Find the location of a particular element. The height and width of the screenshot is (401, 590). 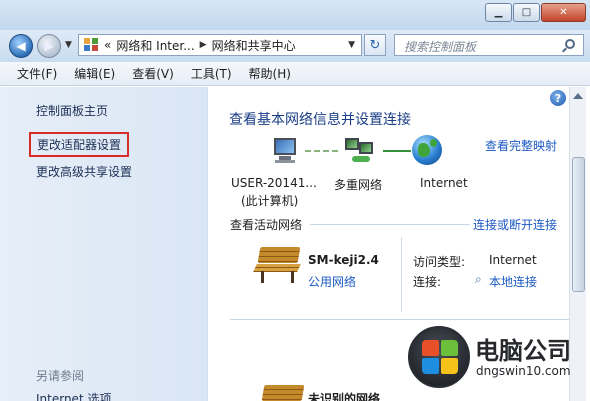

watermark-title: 电脑公司 is located at coordinates (523, 351).